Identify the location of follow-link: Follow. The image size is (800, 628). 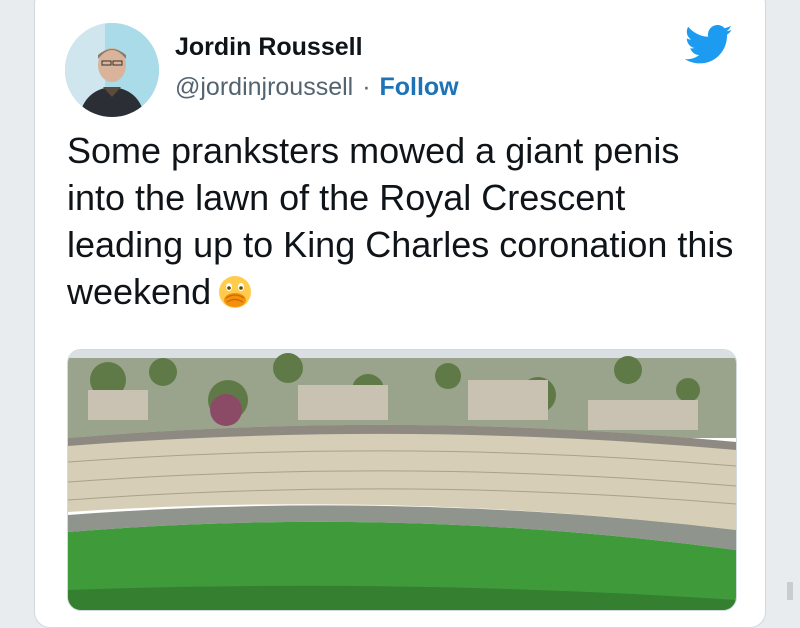
(418, 87).